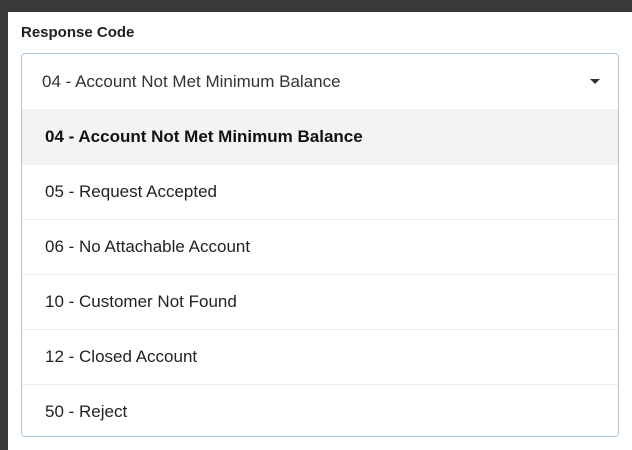 This screenshot has width=632, height=450. Describe the element at coordinates (78, 32) in the screenshot. I see `response-code-label: Response Code` at that location.